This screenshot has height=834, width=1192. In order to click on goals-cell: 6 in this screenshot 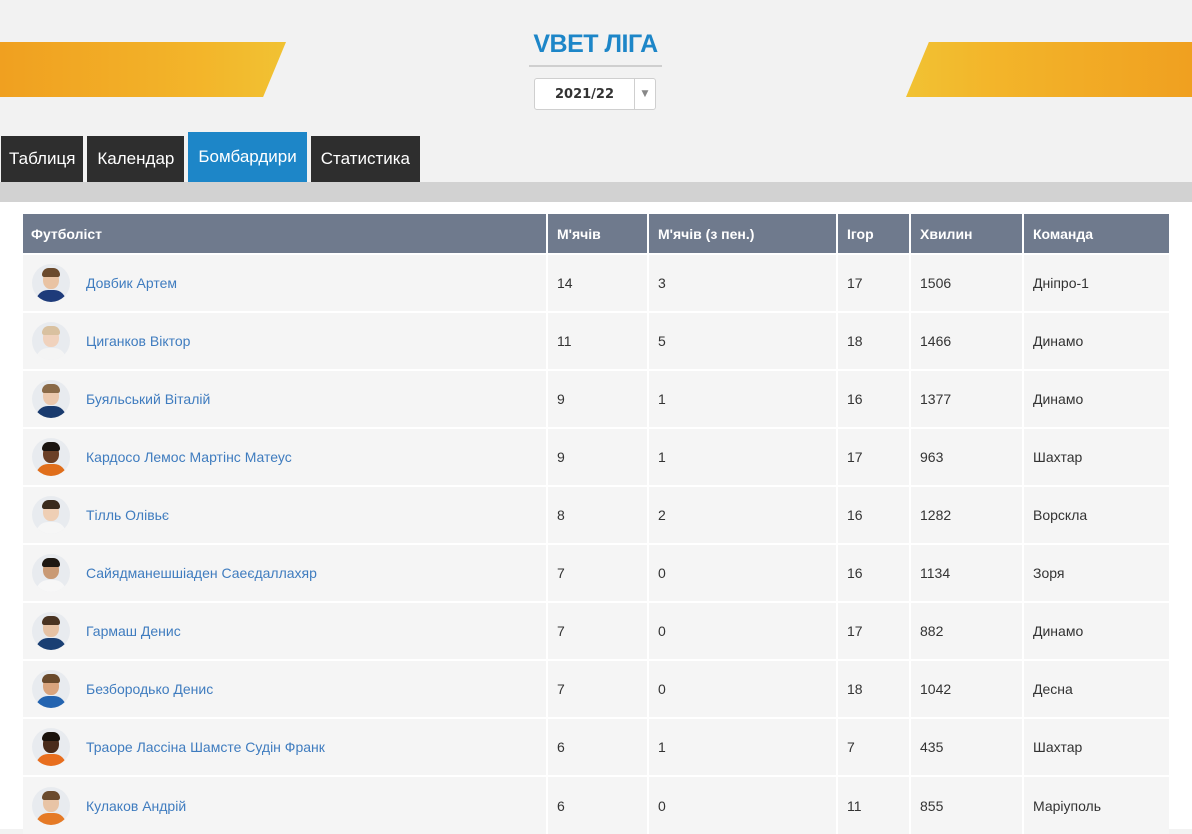, I will do `click(598, 804)`.